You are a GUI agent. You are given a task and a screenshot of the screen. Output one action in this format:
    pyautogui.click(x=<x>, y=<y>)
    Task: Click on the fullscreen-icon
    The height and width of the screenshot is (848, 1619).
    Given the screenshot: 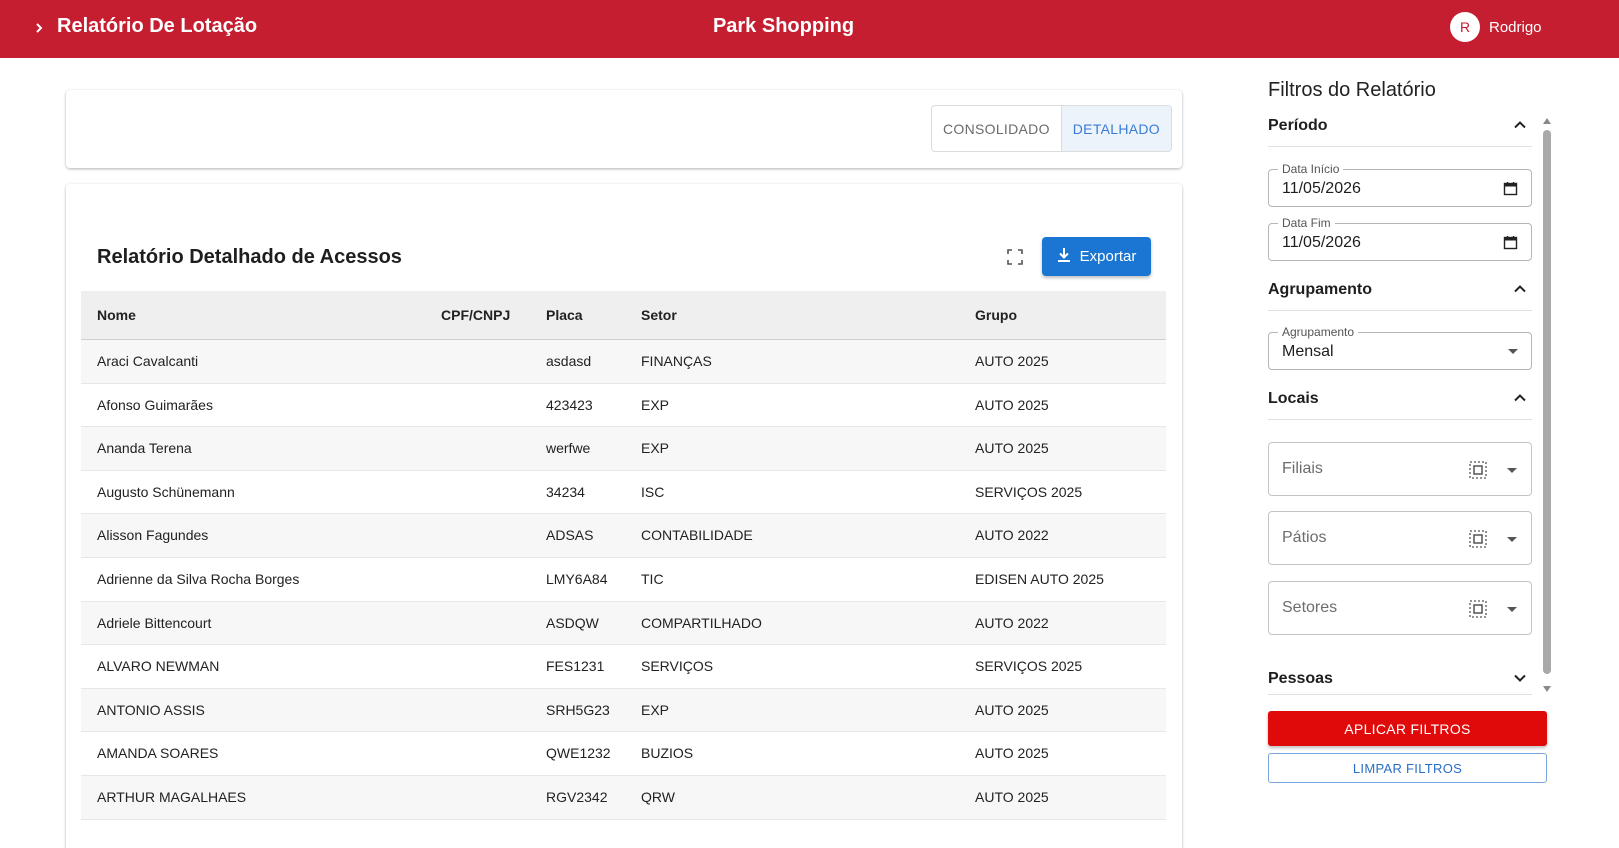 What is the action you would take?
    pyautogui.click(x=1015, y=257)
    